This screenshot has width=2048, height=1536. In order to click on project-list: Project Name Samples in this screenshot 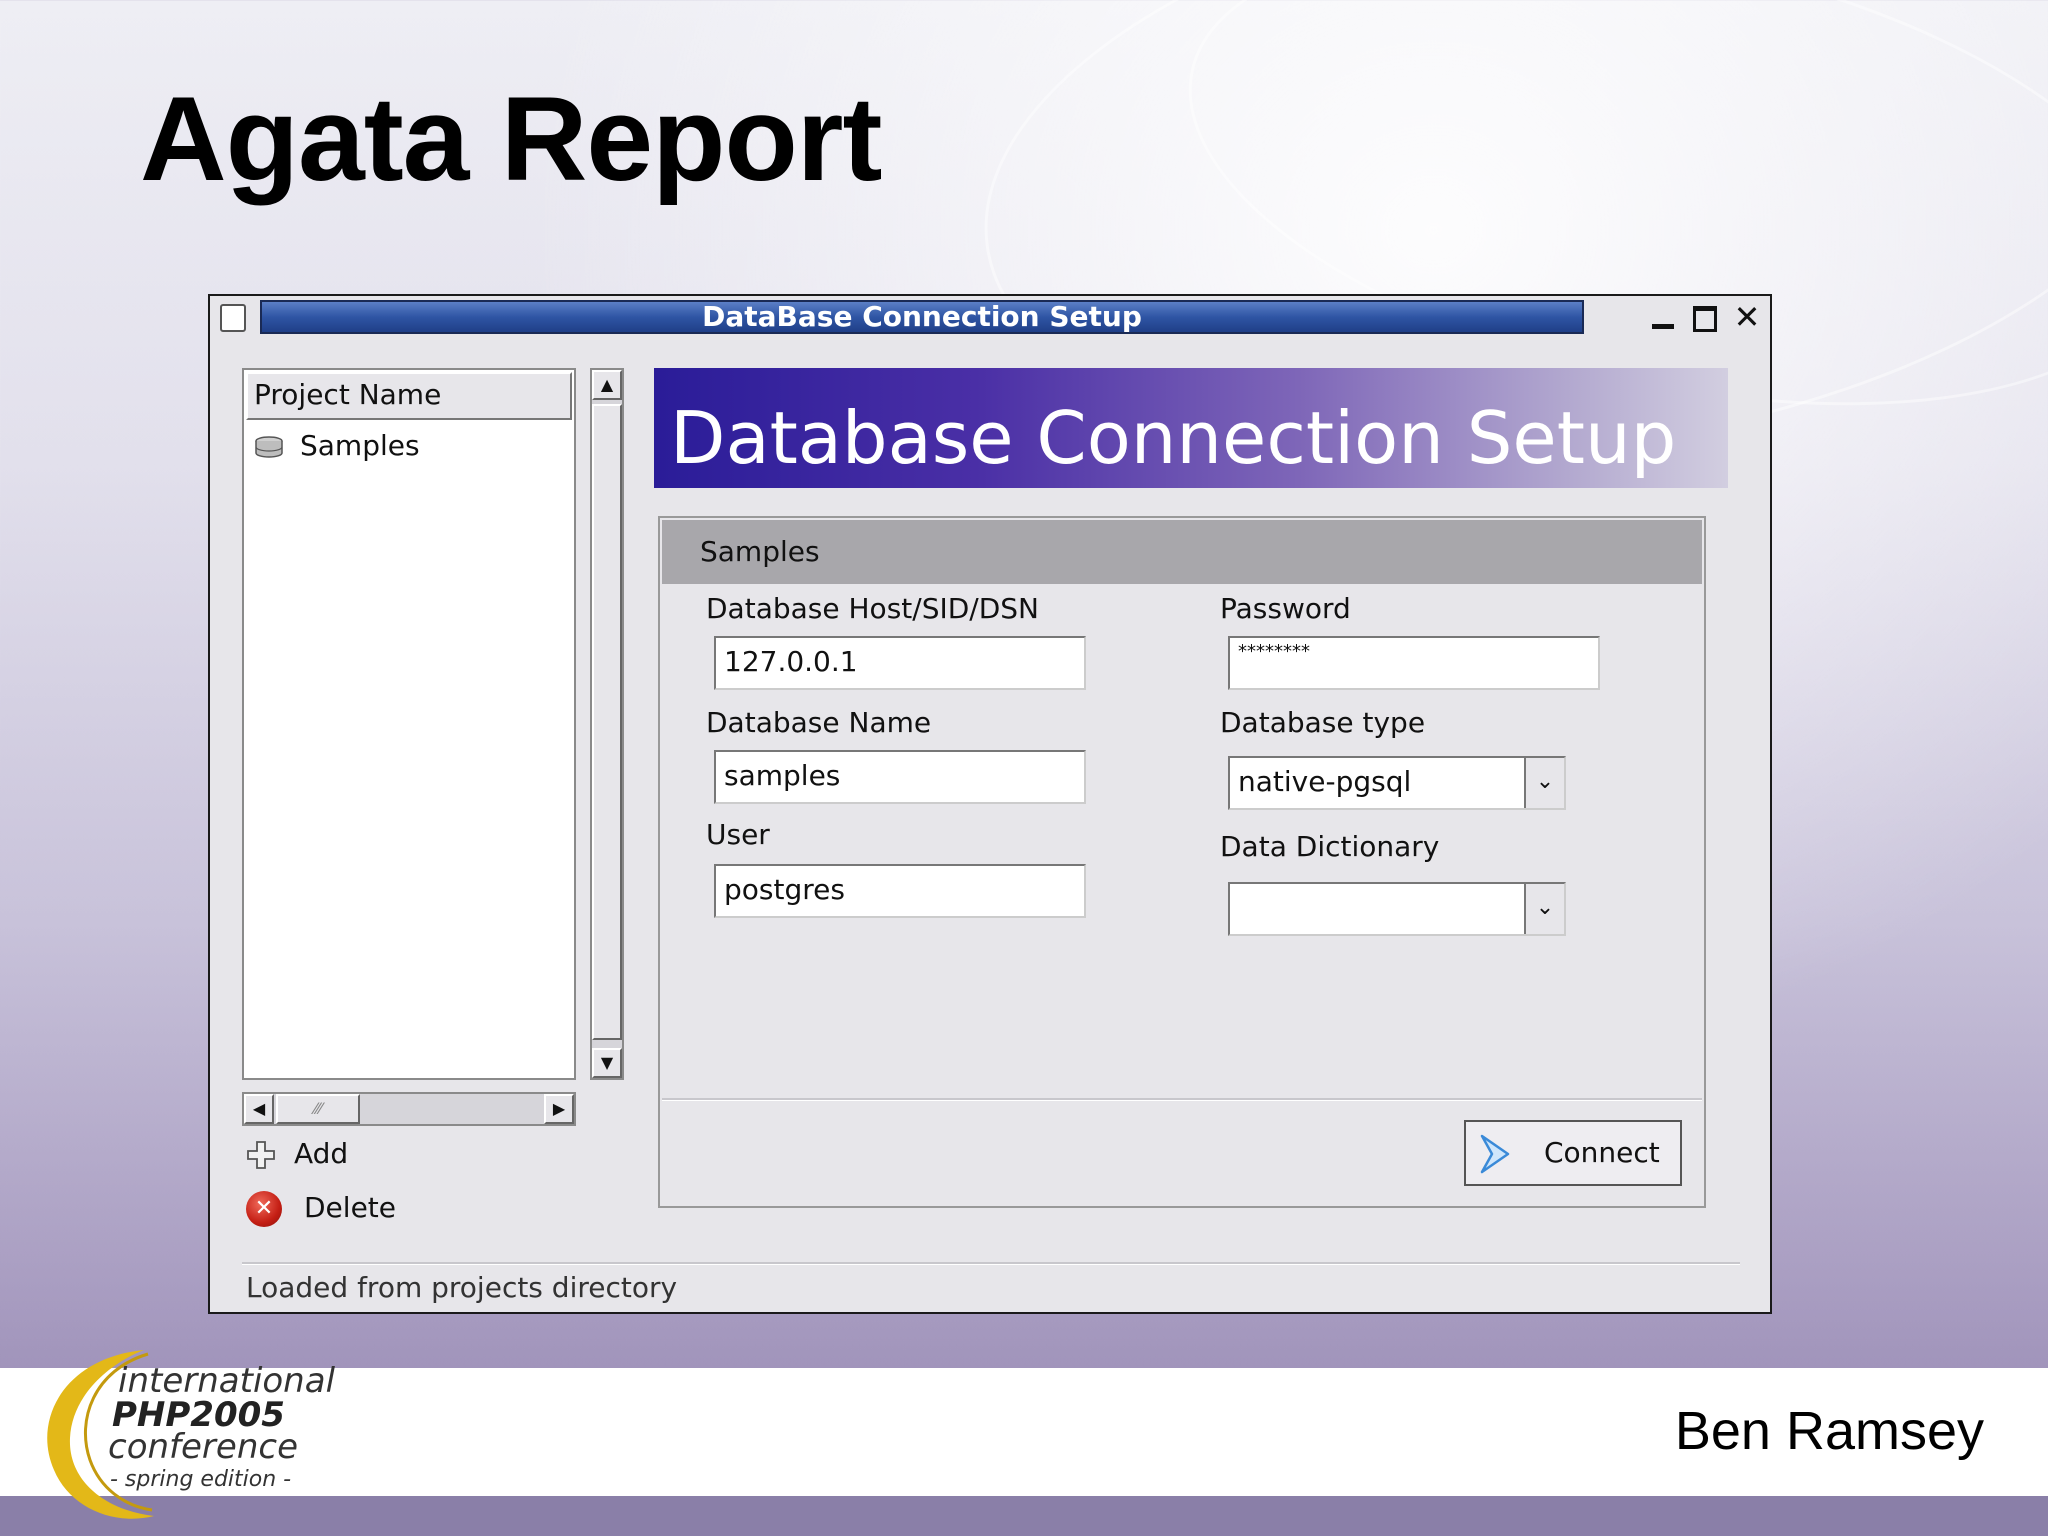, I will do `click(409, 724)`.